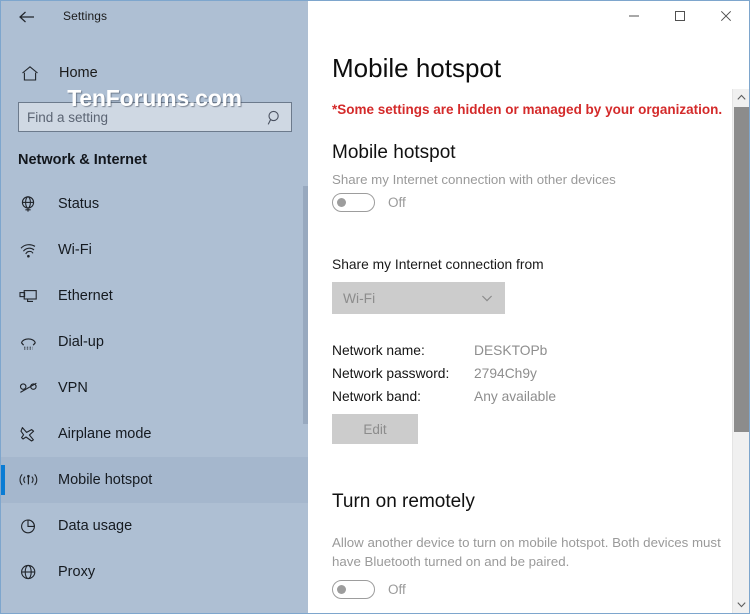 The image size is (750, 614). What do you see at coordinates (487, 298) in the screenshot?
I see `chevron-down-icon` at bounding box center [487, 298].